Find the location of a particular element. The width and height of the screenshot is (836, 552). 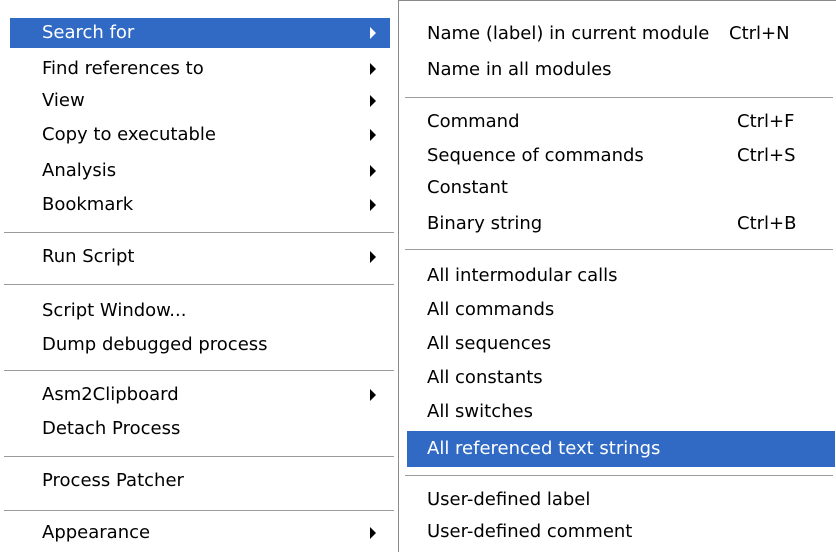

menu-item-label: Bookmark is located at coordinates (88, 204).